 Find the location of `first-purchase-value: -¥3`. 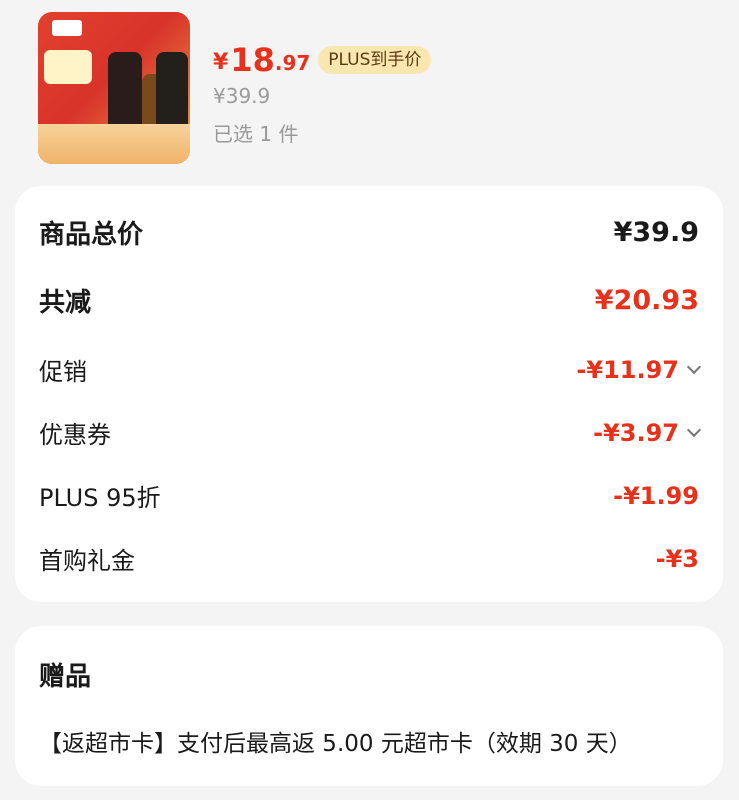

first-purchase-value: -¥3 is located at coordinates (677, 558).